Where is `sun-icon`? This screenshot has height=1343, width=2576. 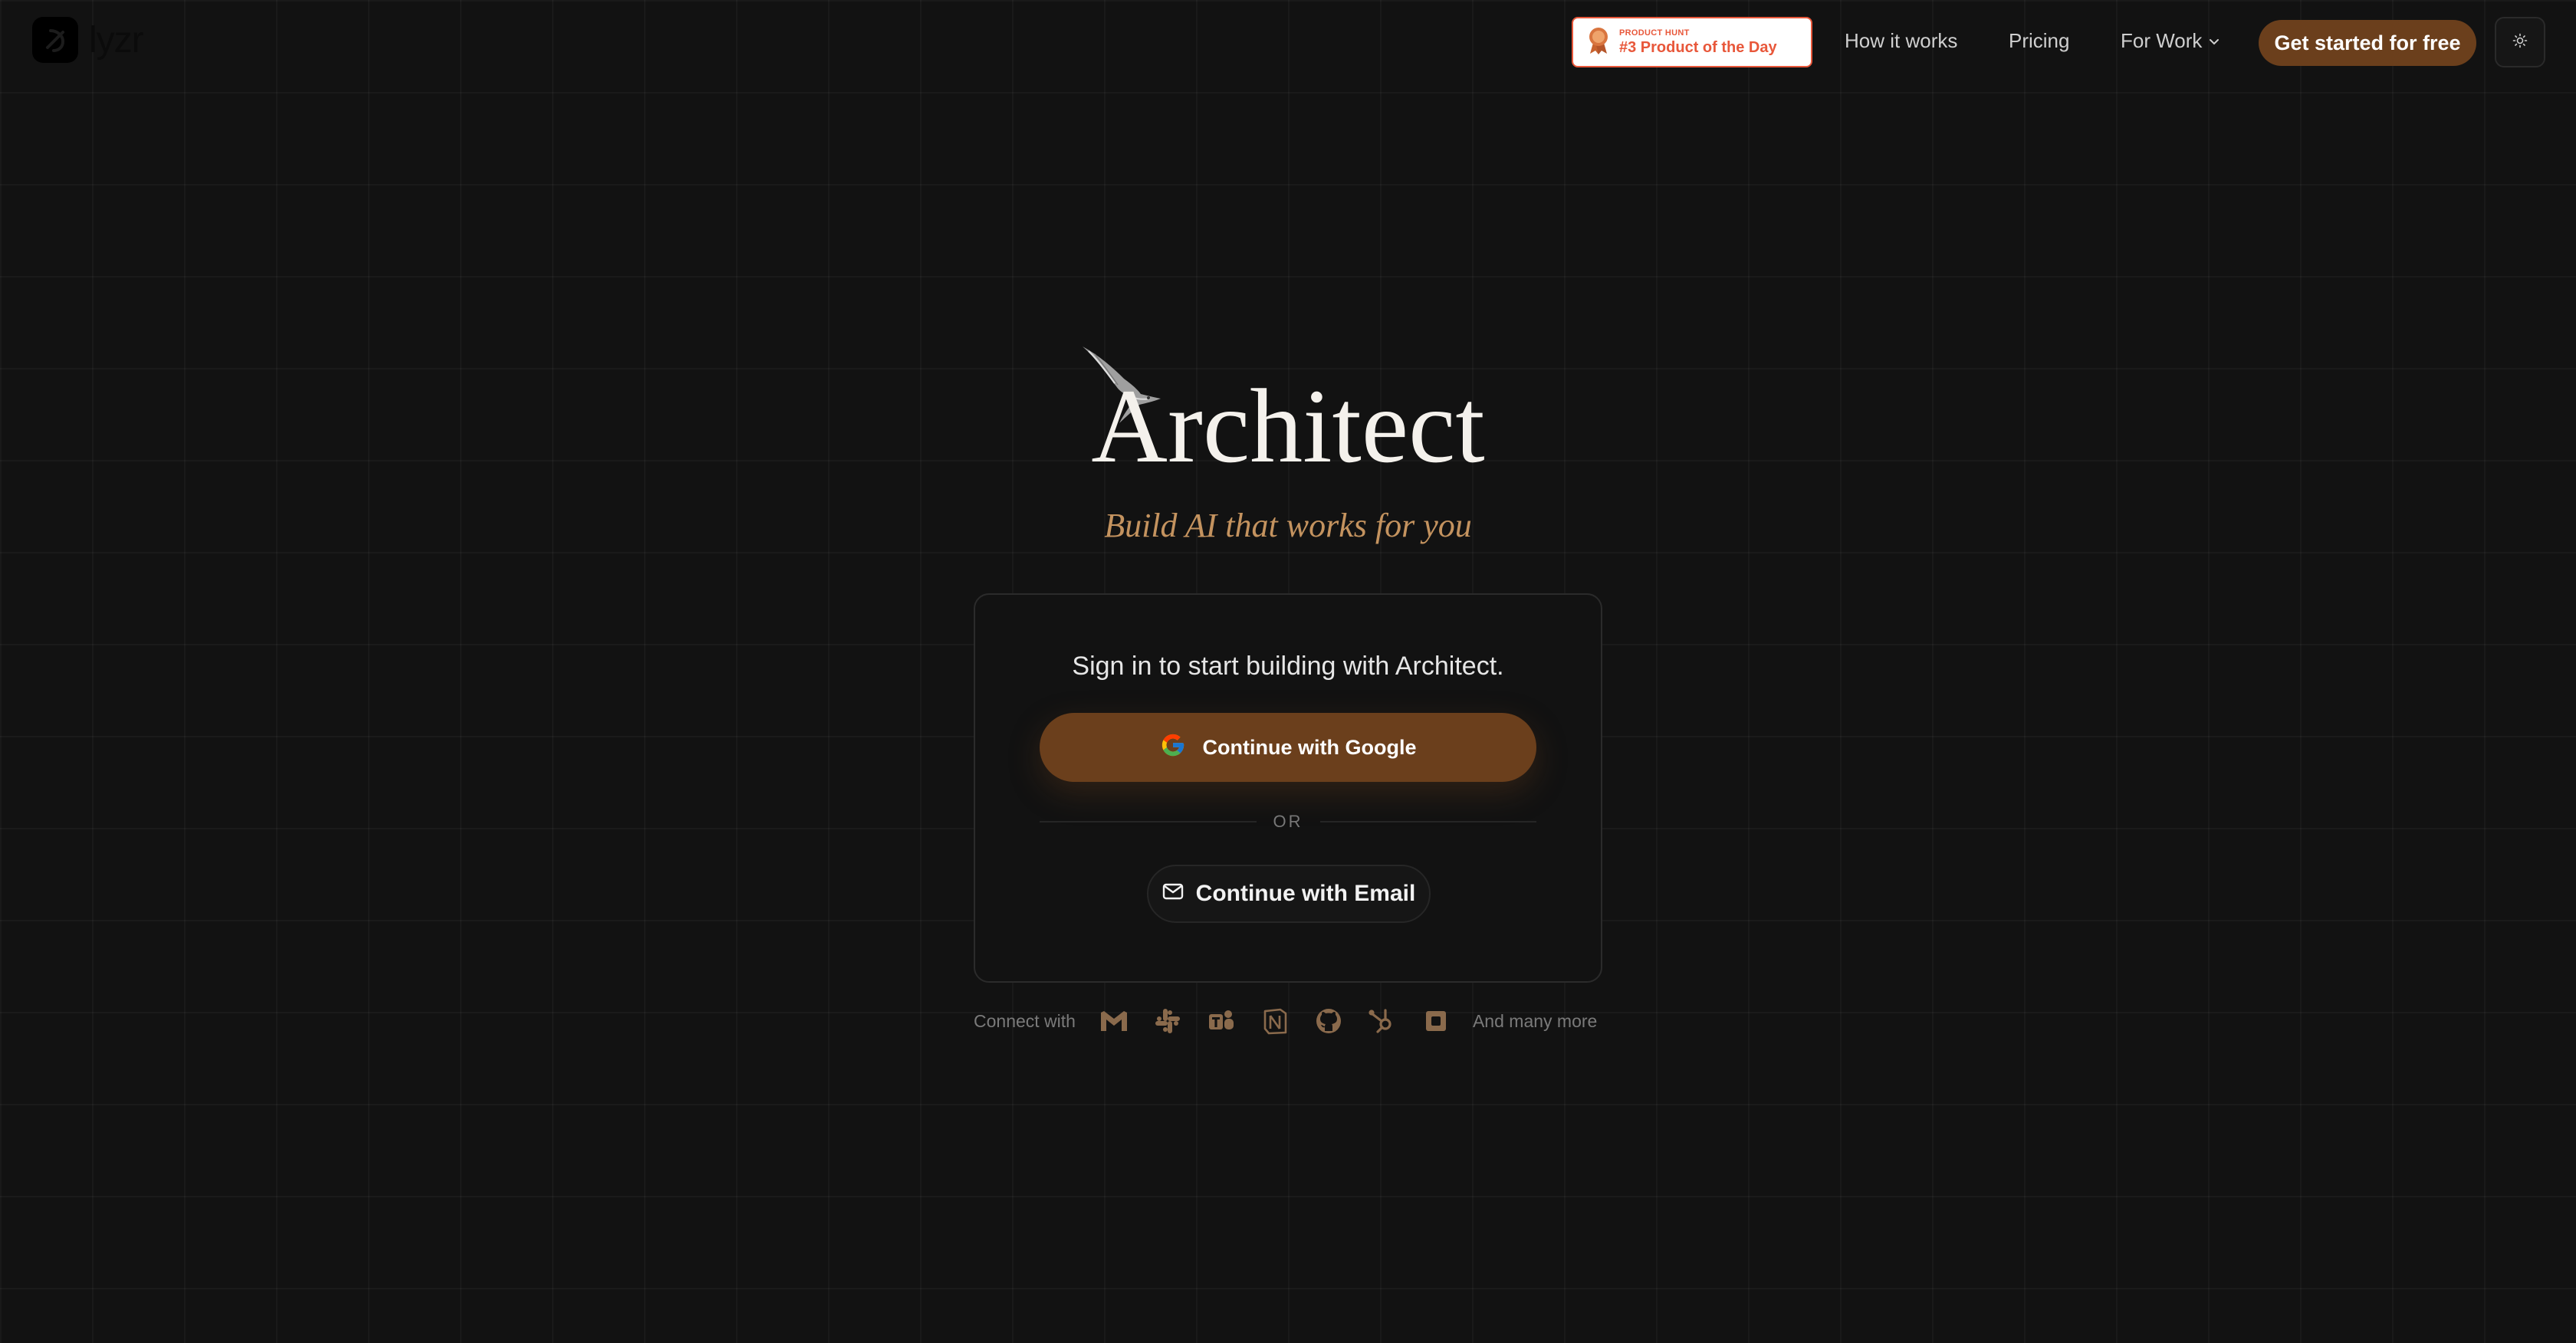
sun-icon is located at coordinates (2520, 43).